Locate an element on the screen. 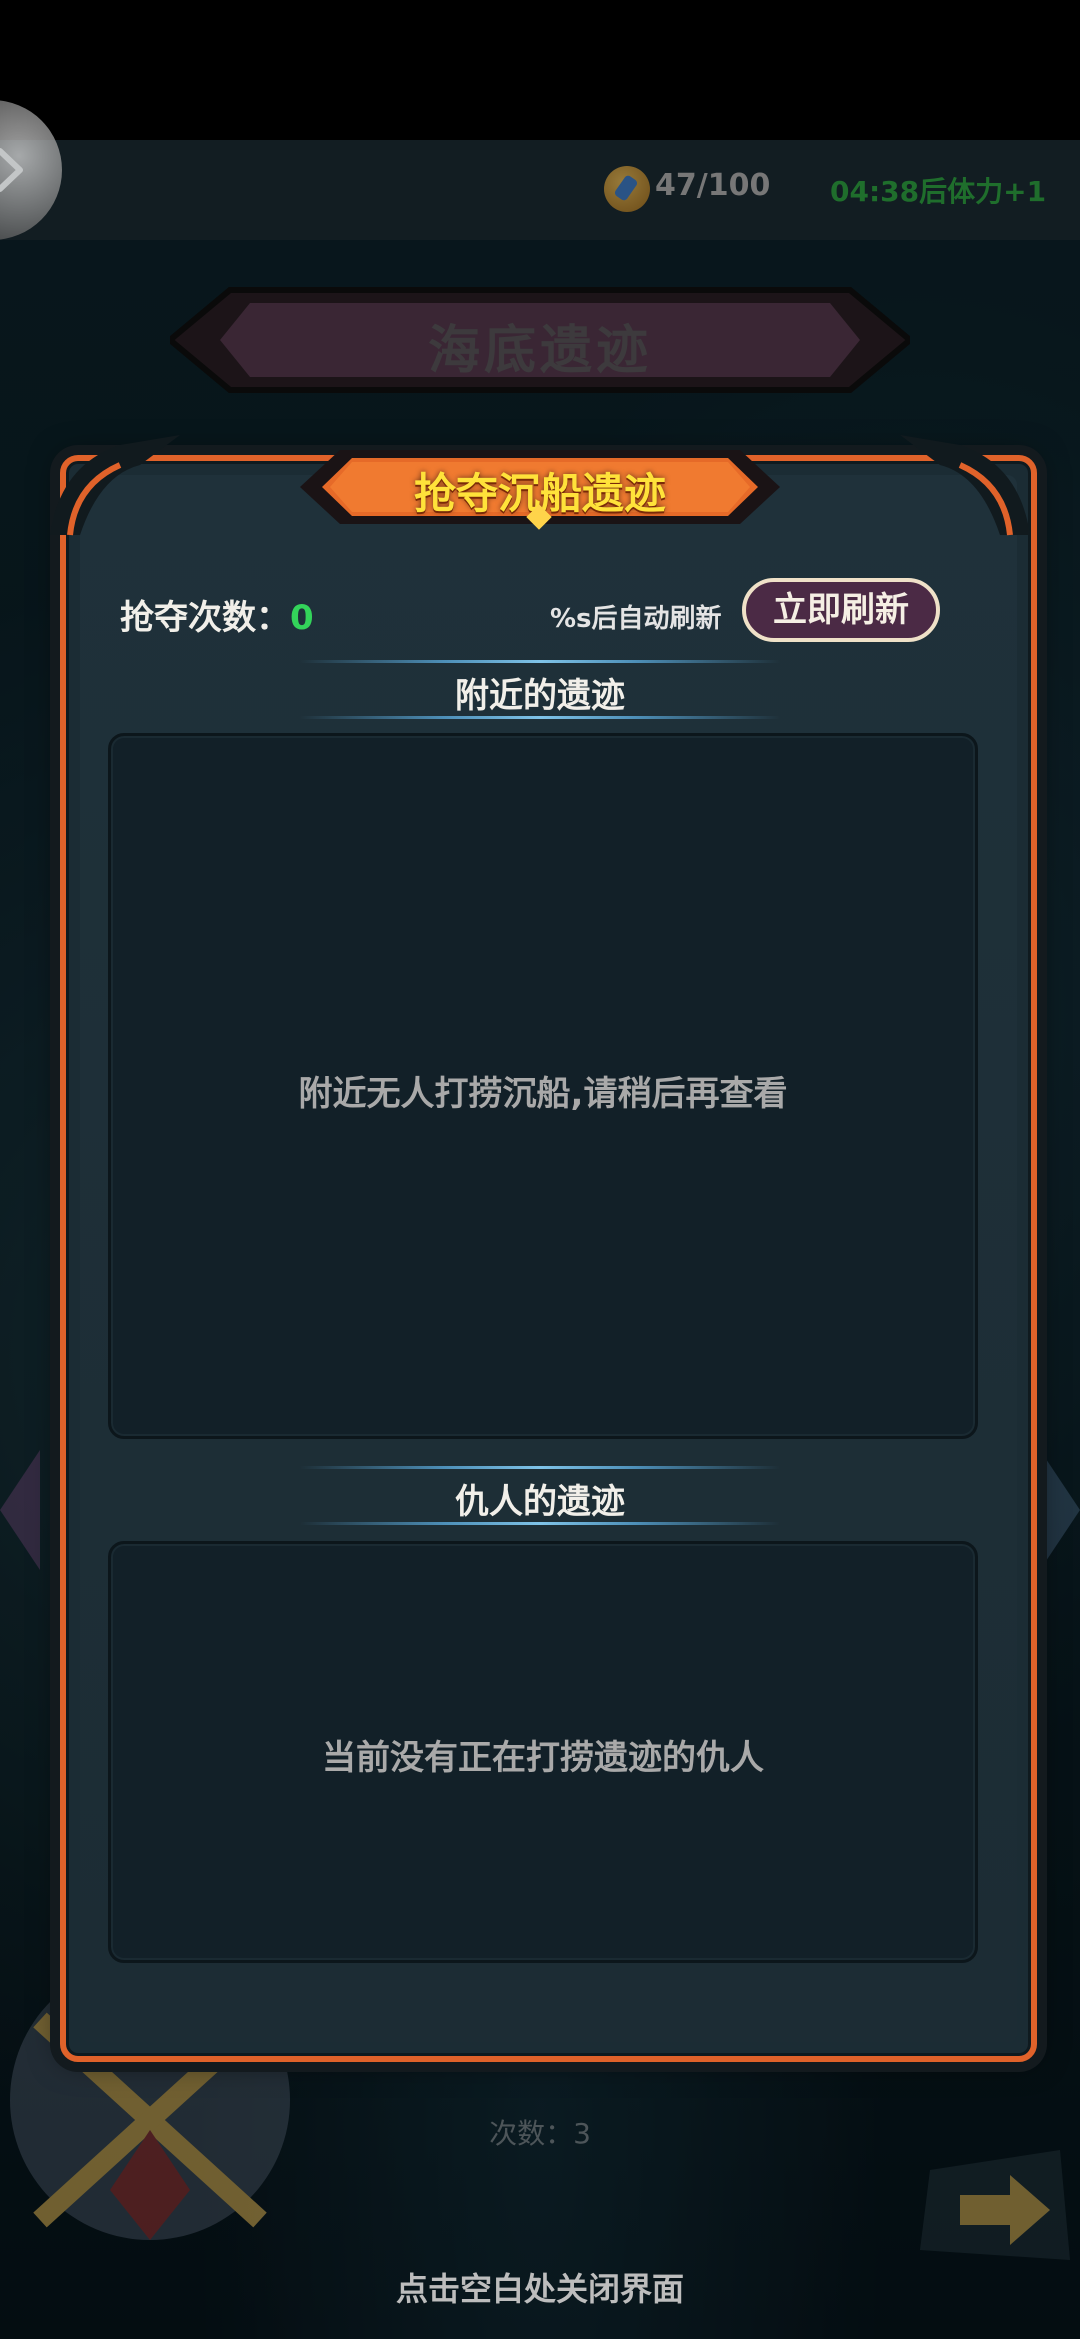 The image size is (1080, 2339). stamina-compass-icon is located at coordinates (627, 189).